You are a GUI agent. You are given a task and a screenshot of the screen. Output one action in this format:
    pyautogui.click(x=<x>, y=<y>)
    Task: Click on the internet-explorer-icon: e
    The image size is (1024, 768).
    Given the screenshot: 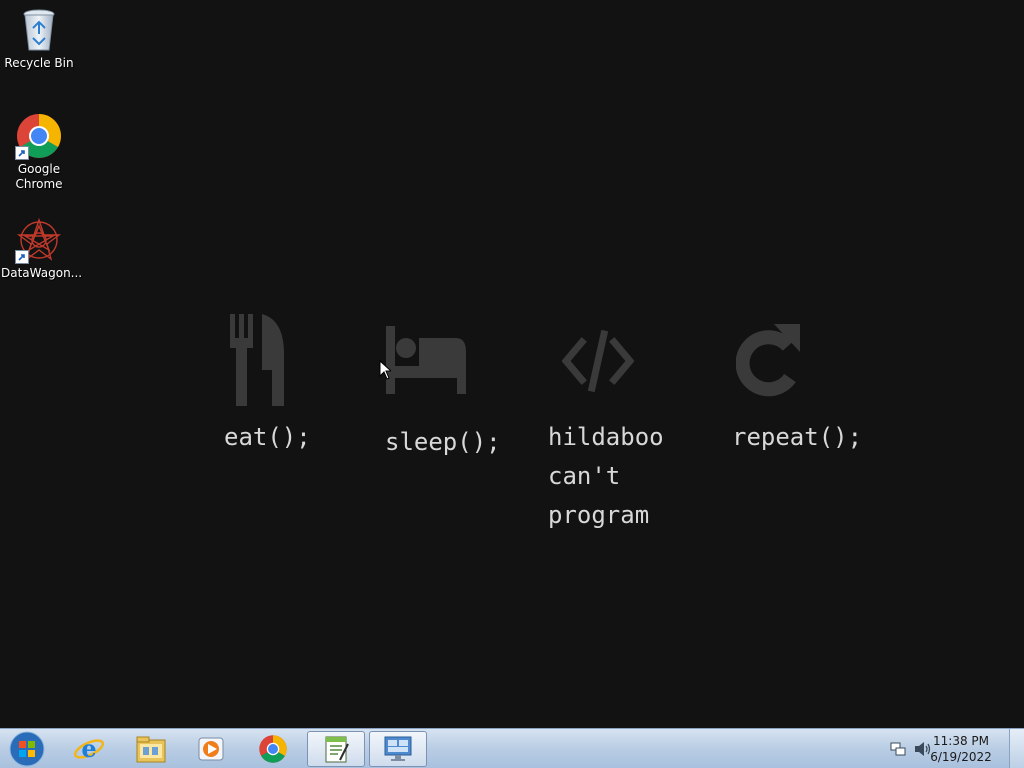 What is the action you would take?
    pyautogui.click(x=89, y=748)
    